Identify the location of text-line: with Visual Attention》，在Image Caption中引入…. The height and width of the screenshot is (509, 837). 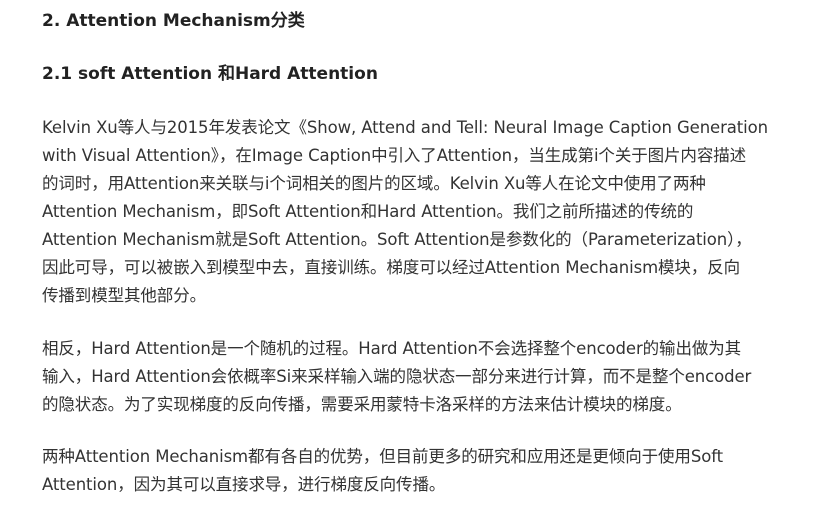
(394, 155).